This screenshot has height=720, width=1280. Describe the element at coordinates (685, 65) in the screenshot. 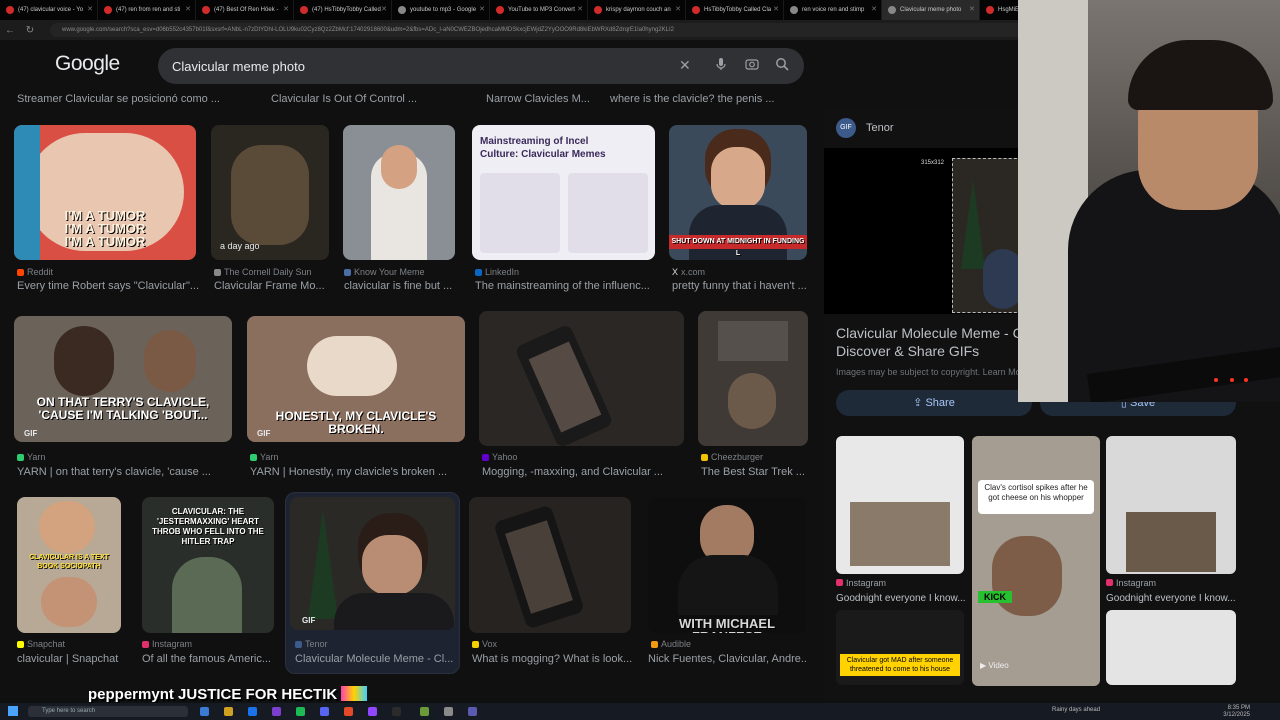

I see `clear-icon: ✕` at that location.